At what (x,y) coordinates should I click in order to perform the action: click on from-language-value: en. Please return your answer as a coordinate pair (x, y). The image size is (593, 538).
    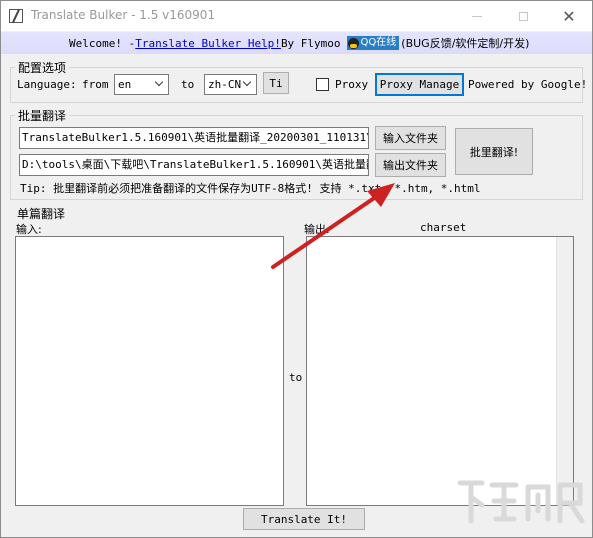
    Looking at the image, I should click on (125, 84).